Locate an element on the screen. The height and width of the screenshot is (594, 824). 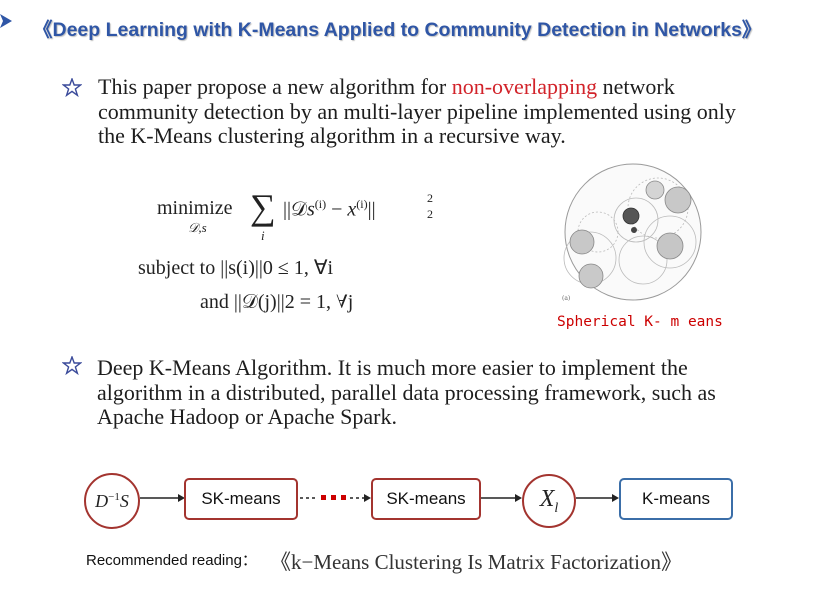
sk-means-box-2: SK-means is located at coordinates (426, 499).